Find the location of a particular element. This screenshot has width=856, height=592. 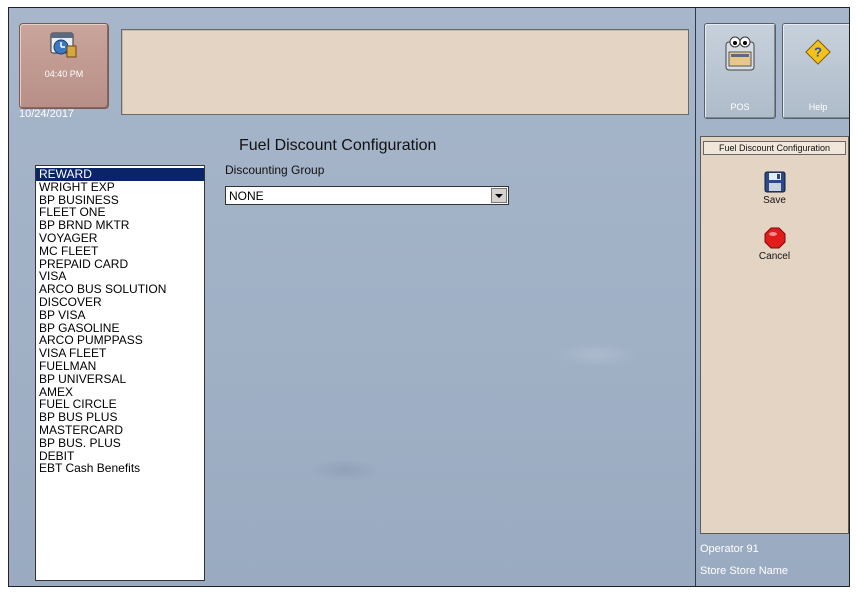

pos-label: POS is located at coordinates (740, 107).